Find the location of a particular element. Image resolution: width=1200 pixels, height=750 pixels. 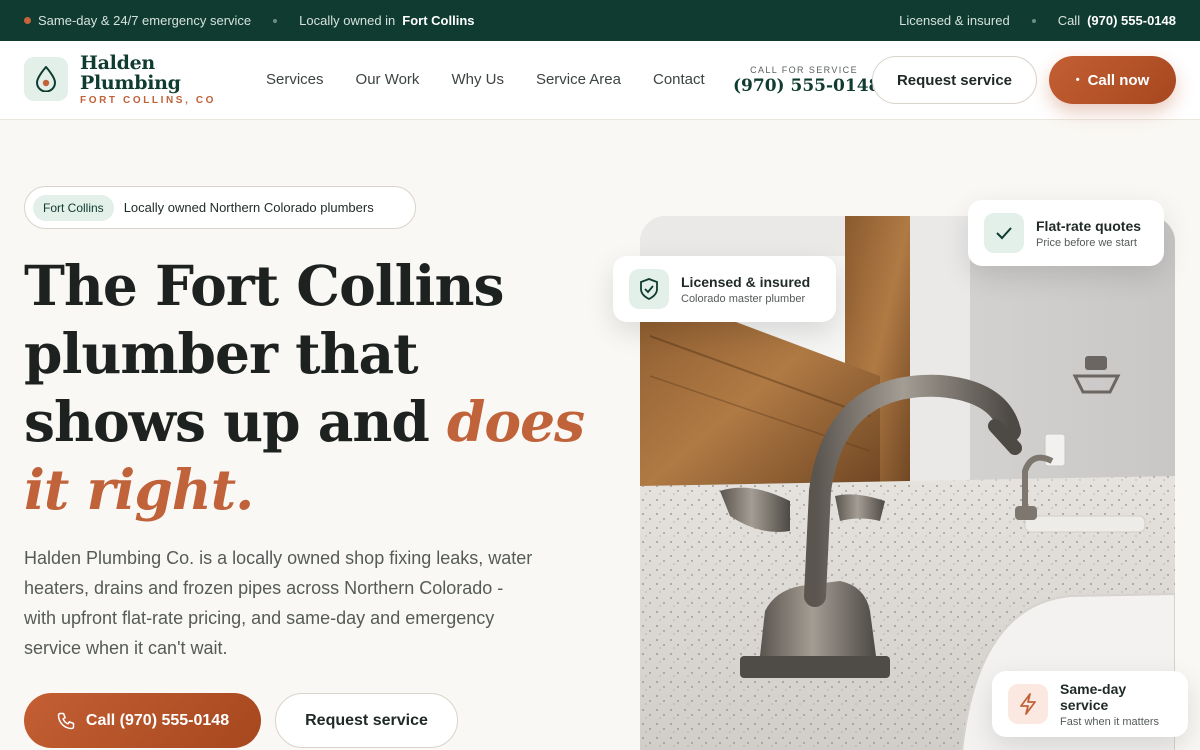

licensed-card-title: Licensed & insured is located at coordinates (746, 281).